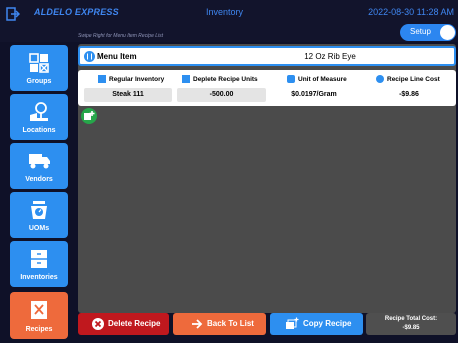  I want to click on add-icon, so click(89, 115).